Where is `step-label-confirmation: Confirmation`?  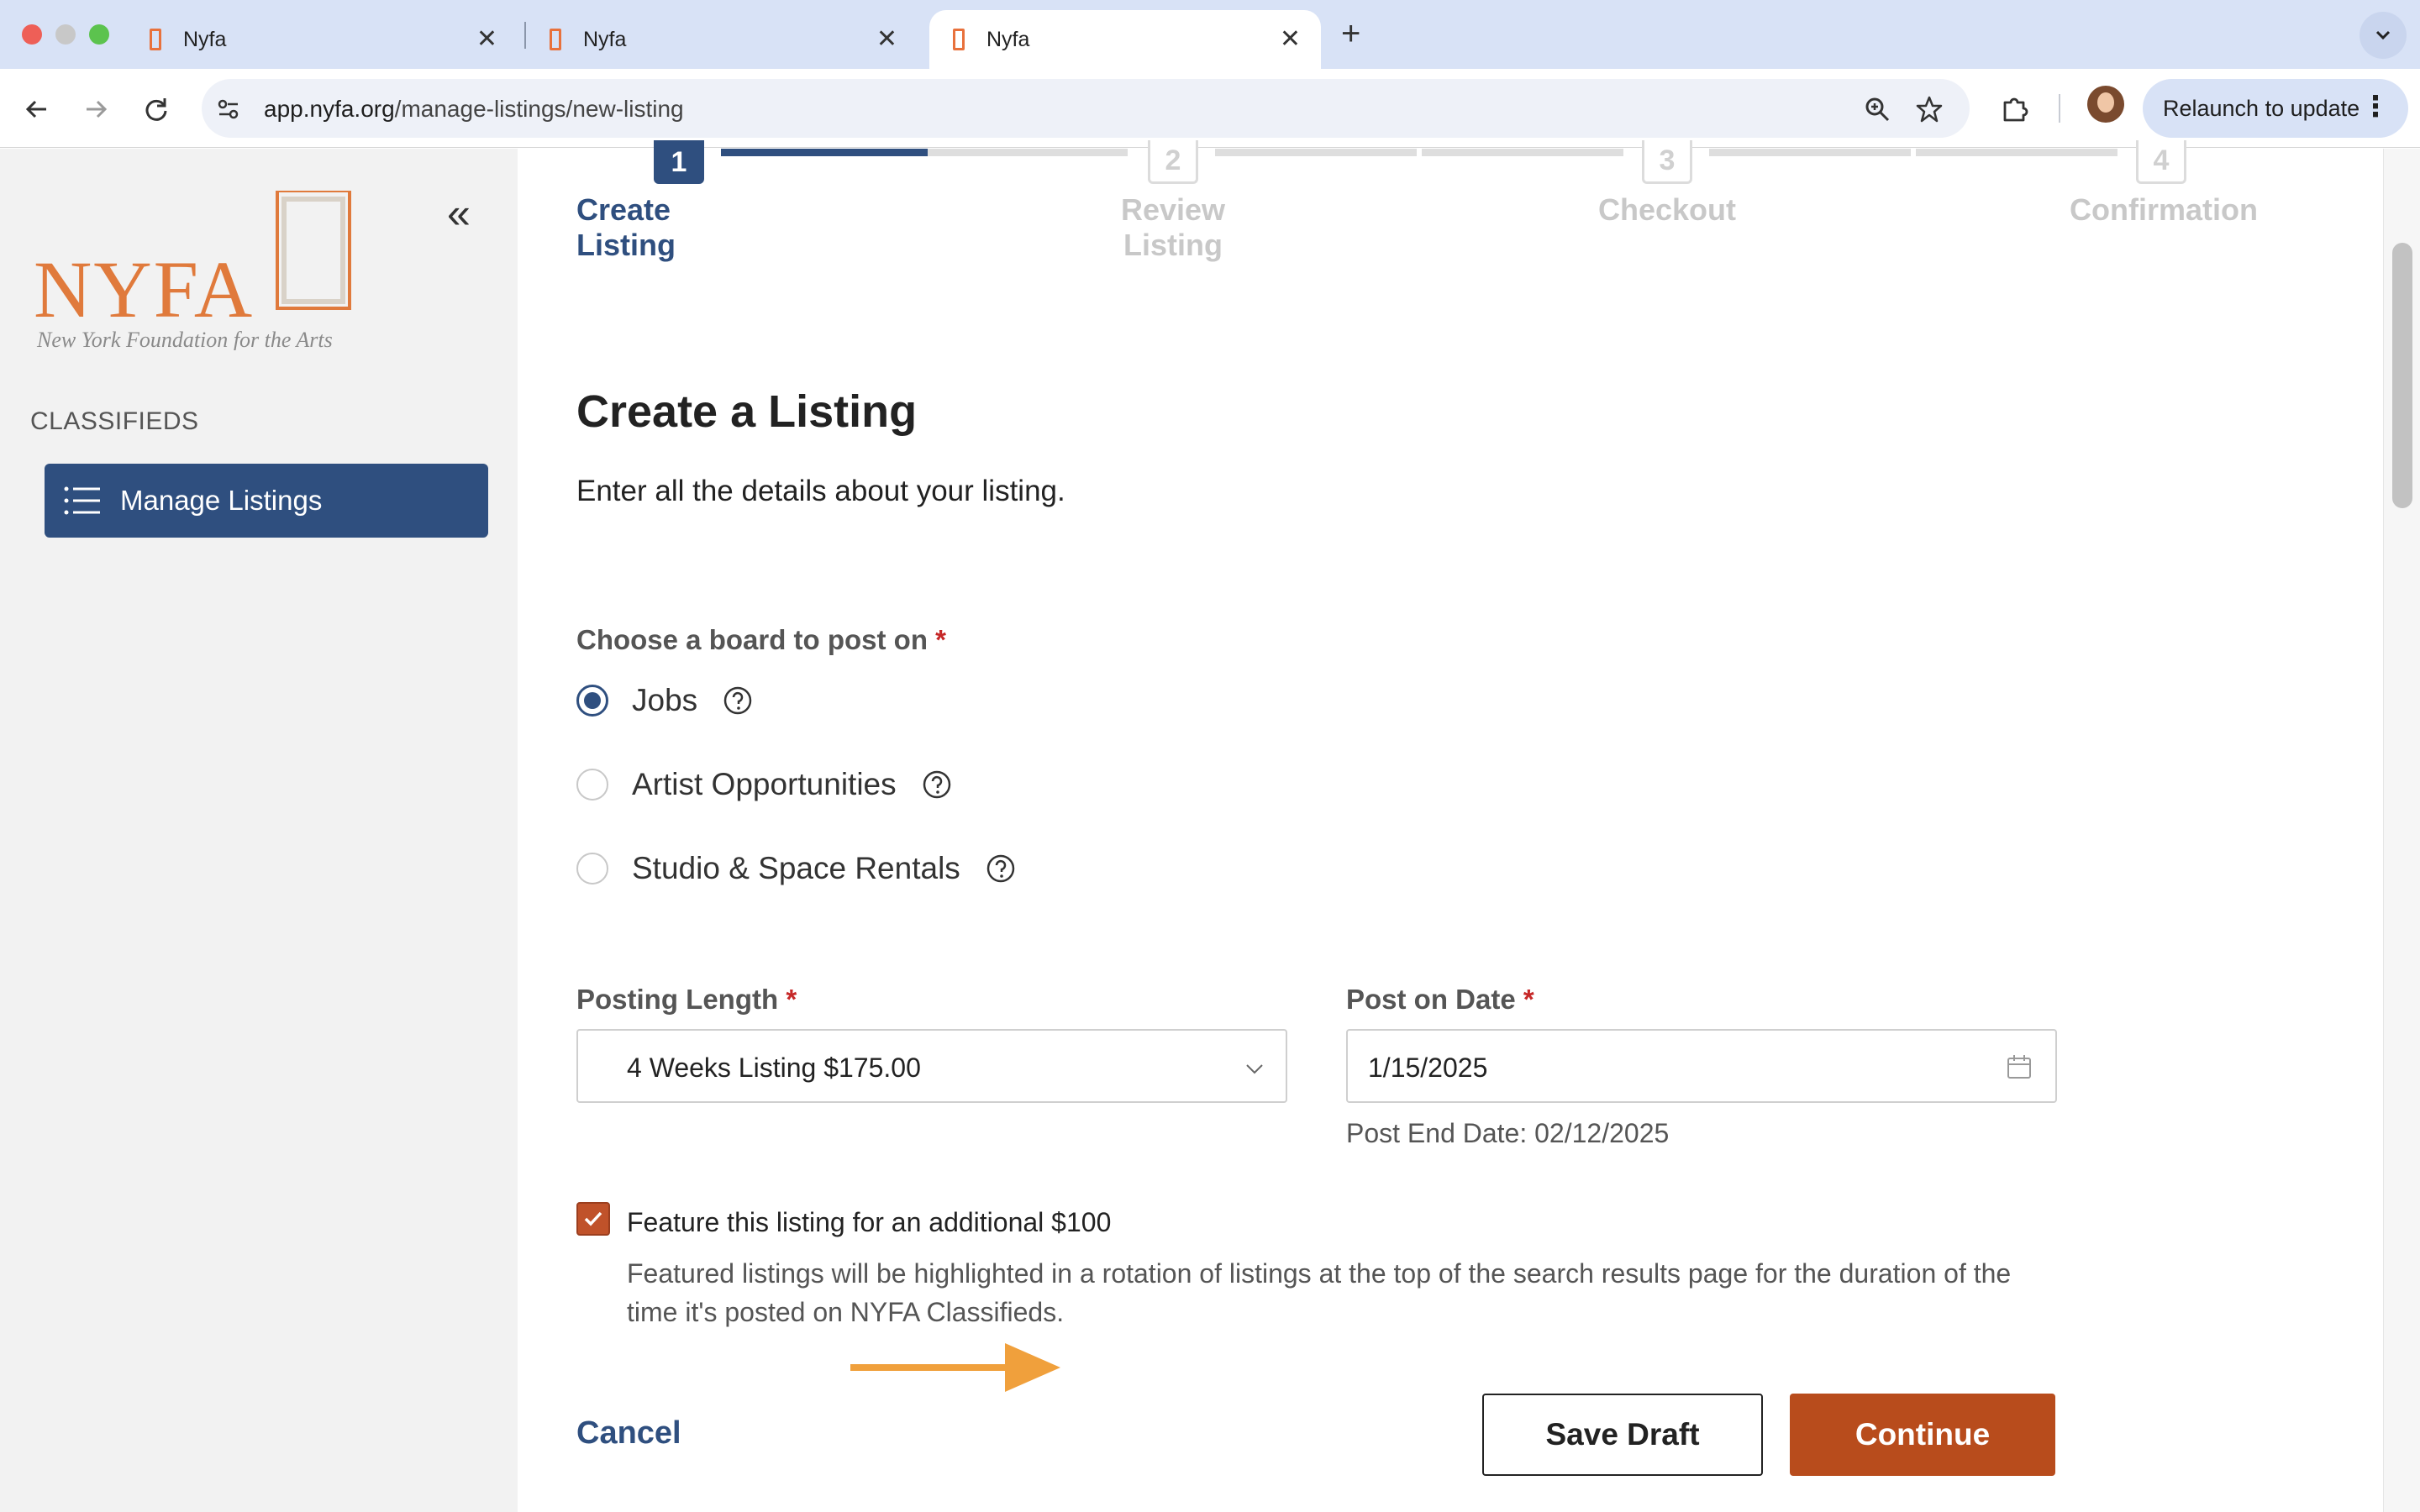
step-label-confirmation: Confirmation is located at coordinates (2164, 209).